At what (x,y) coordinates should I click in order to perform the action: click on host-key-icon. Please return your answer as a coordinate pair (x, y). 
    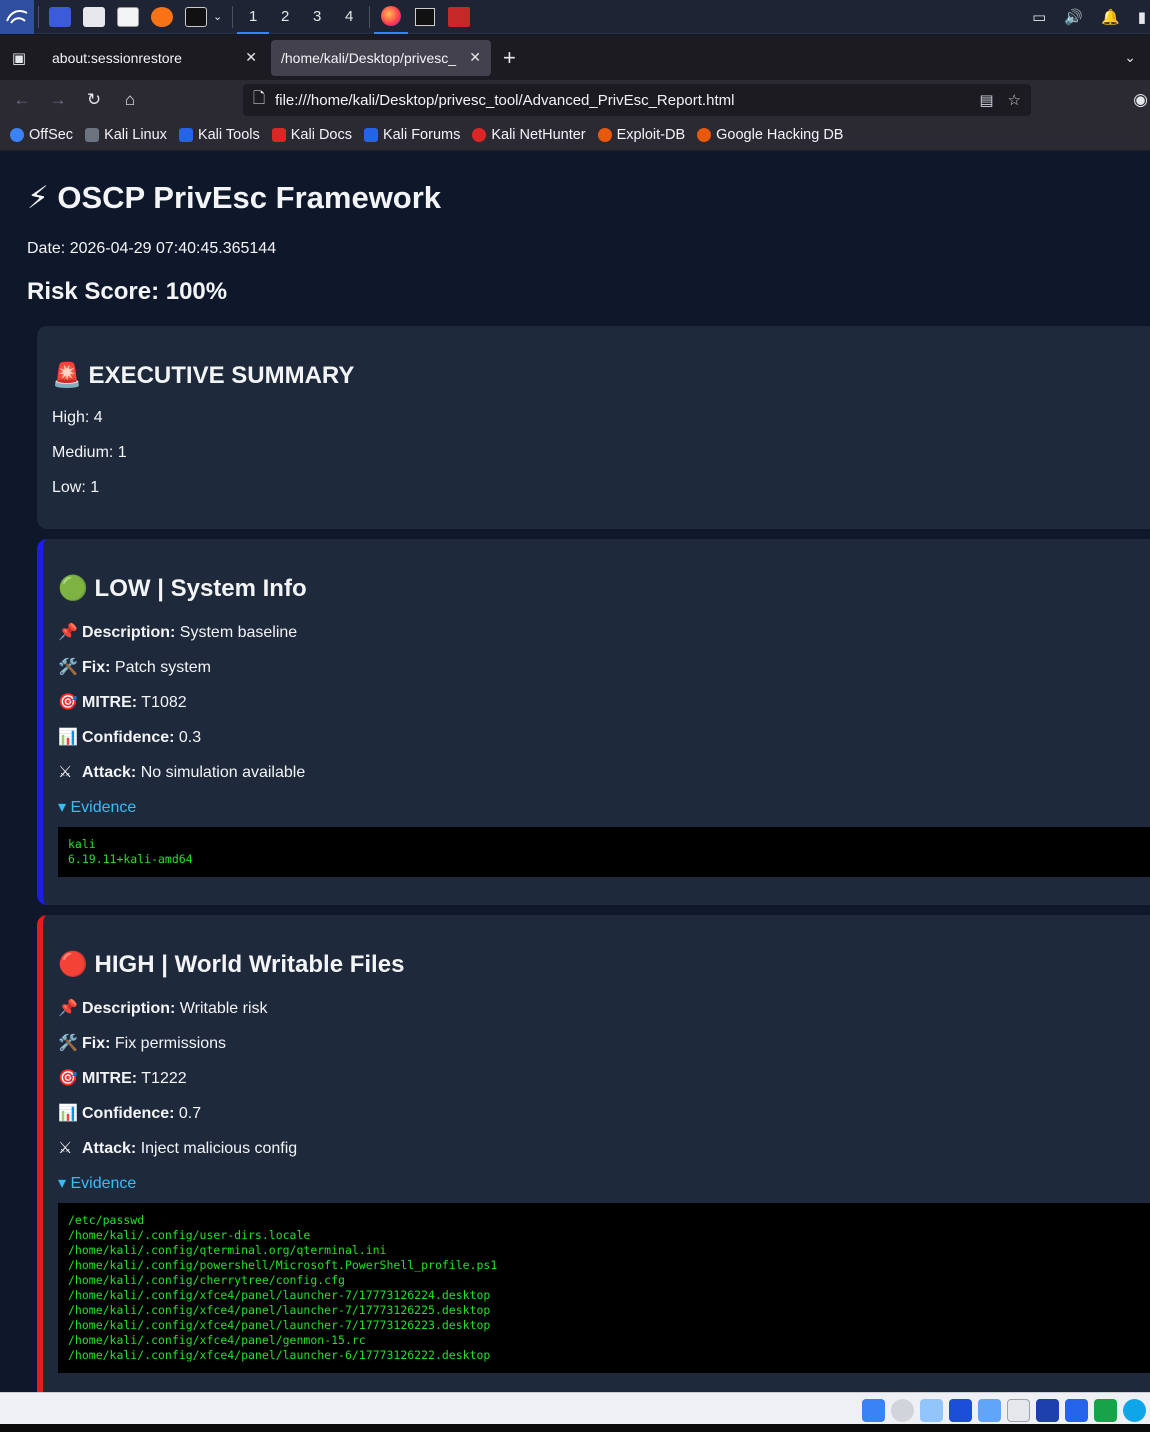
    Looking at the image, I should click on (1134, 1410).